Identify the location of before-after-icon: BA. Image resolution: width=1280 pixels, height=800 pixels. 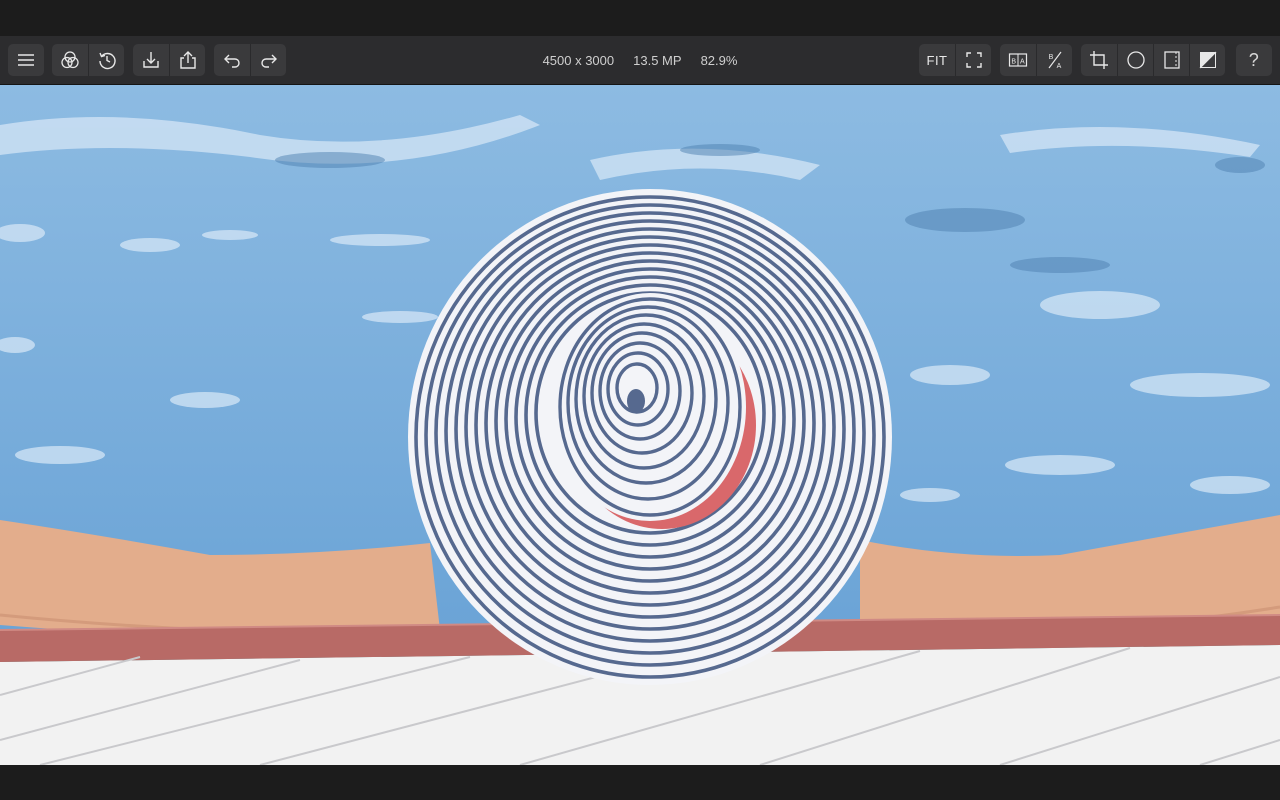
(1018, 60).